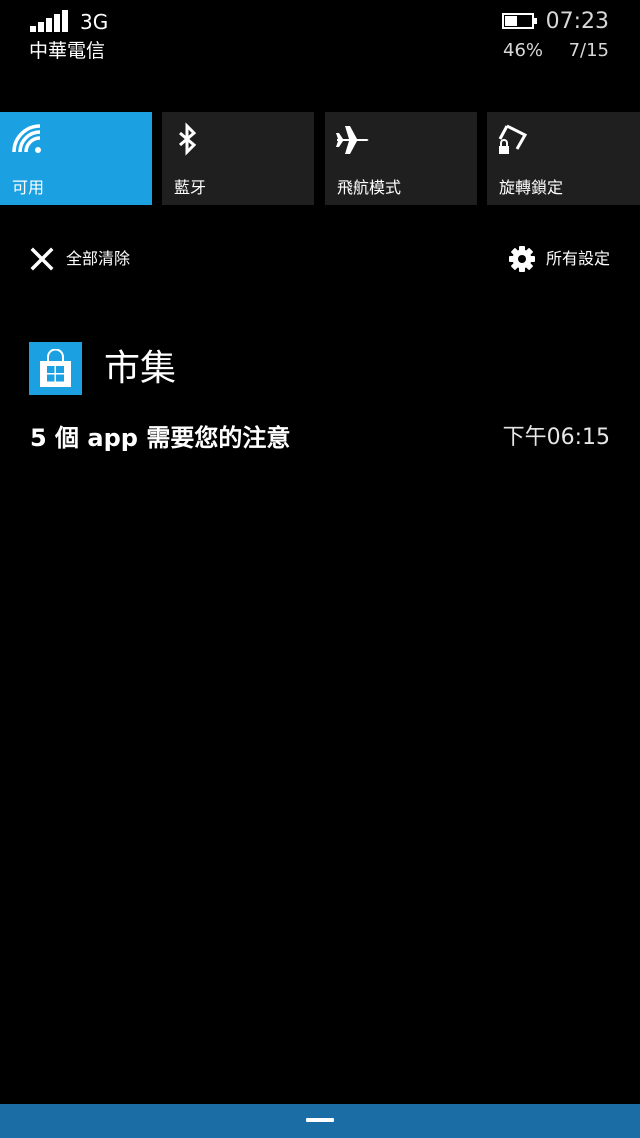 The image size is (640, 1138). Describe the element at coordinates (190, 140) in the screenshot. I see `bluetooth-icon` at that location.